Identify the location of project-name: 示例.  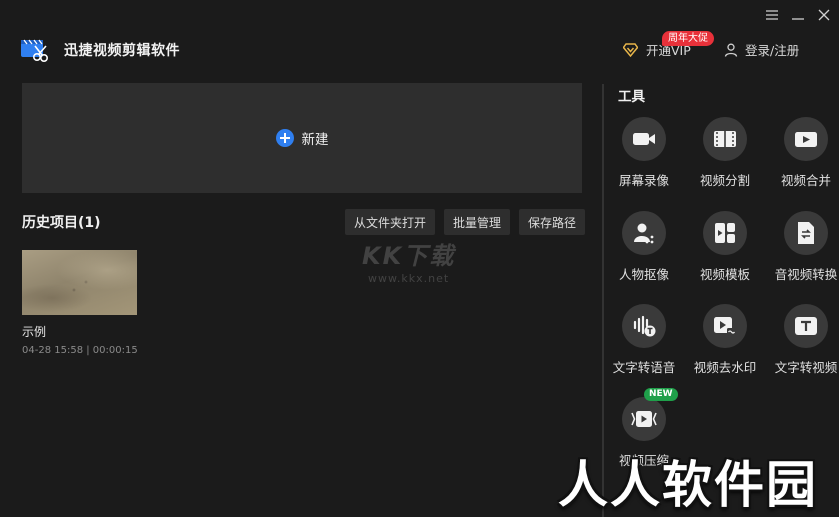
(34, 332).